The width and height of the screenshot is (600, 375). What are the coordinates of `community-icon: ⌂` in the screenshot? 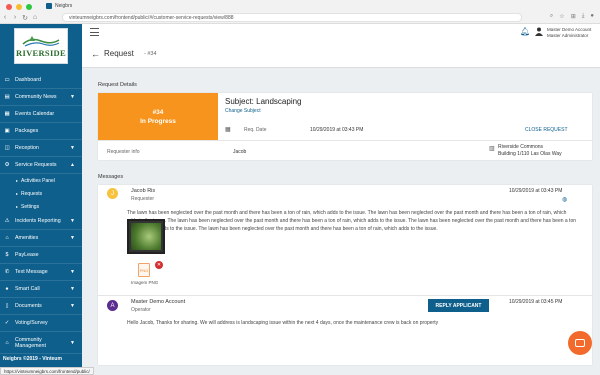 It's located at (7, 342).